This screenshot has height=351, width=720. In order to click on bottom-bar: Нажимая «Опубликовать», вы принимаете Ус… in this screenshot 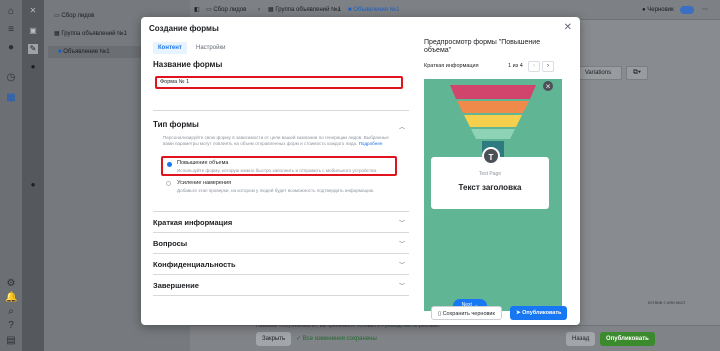, I will do `click(455, 337)`.